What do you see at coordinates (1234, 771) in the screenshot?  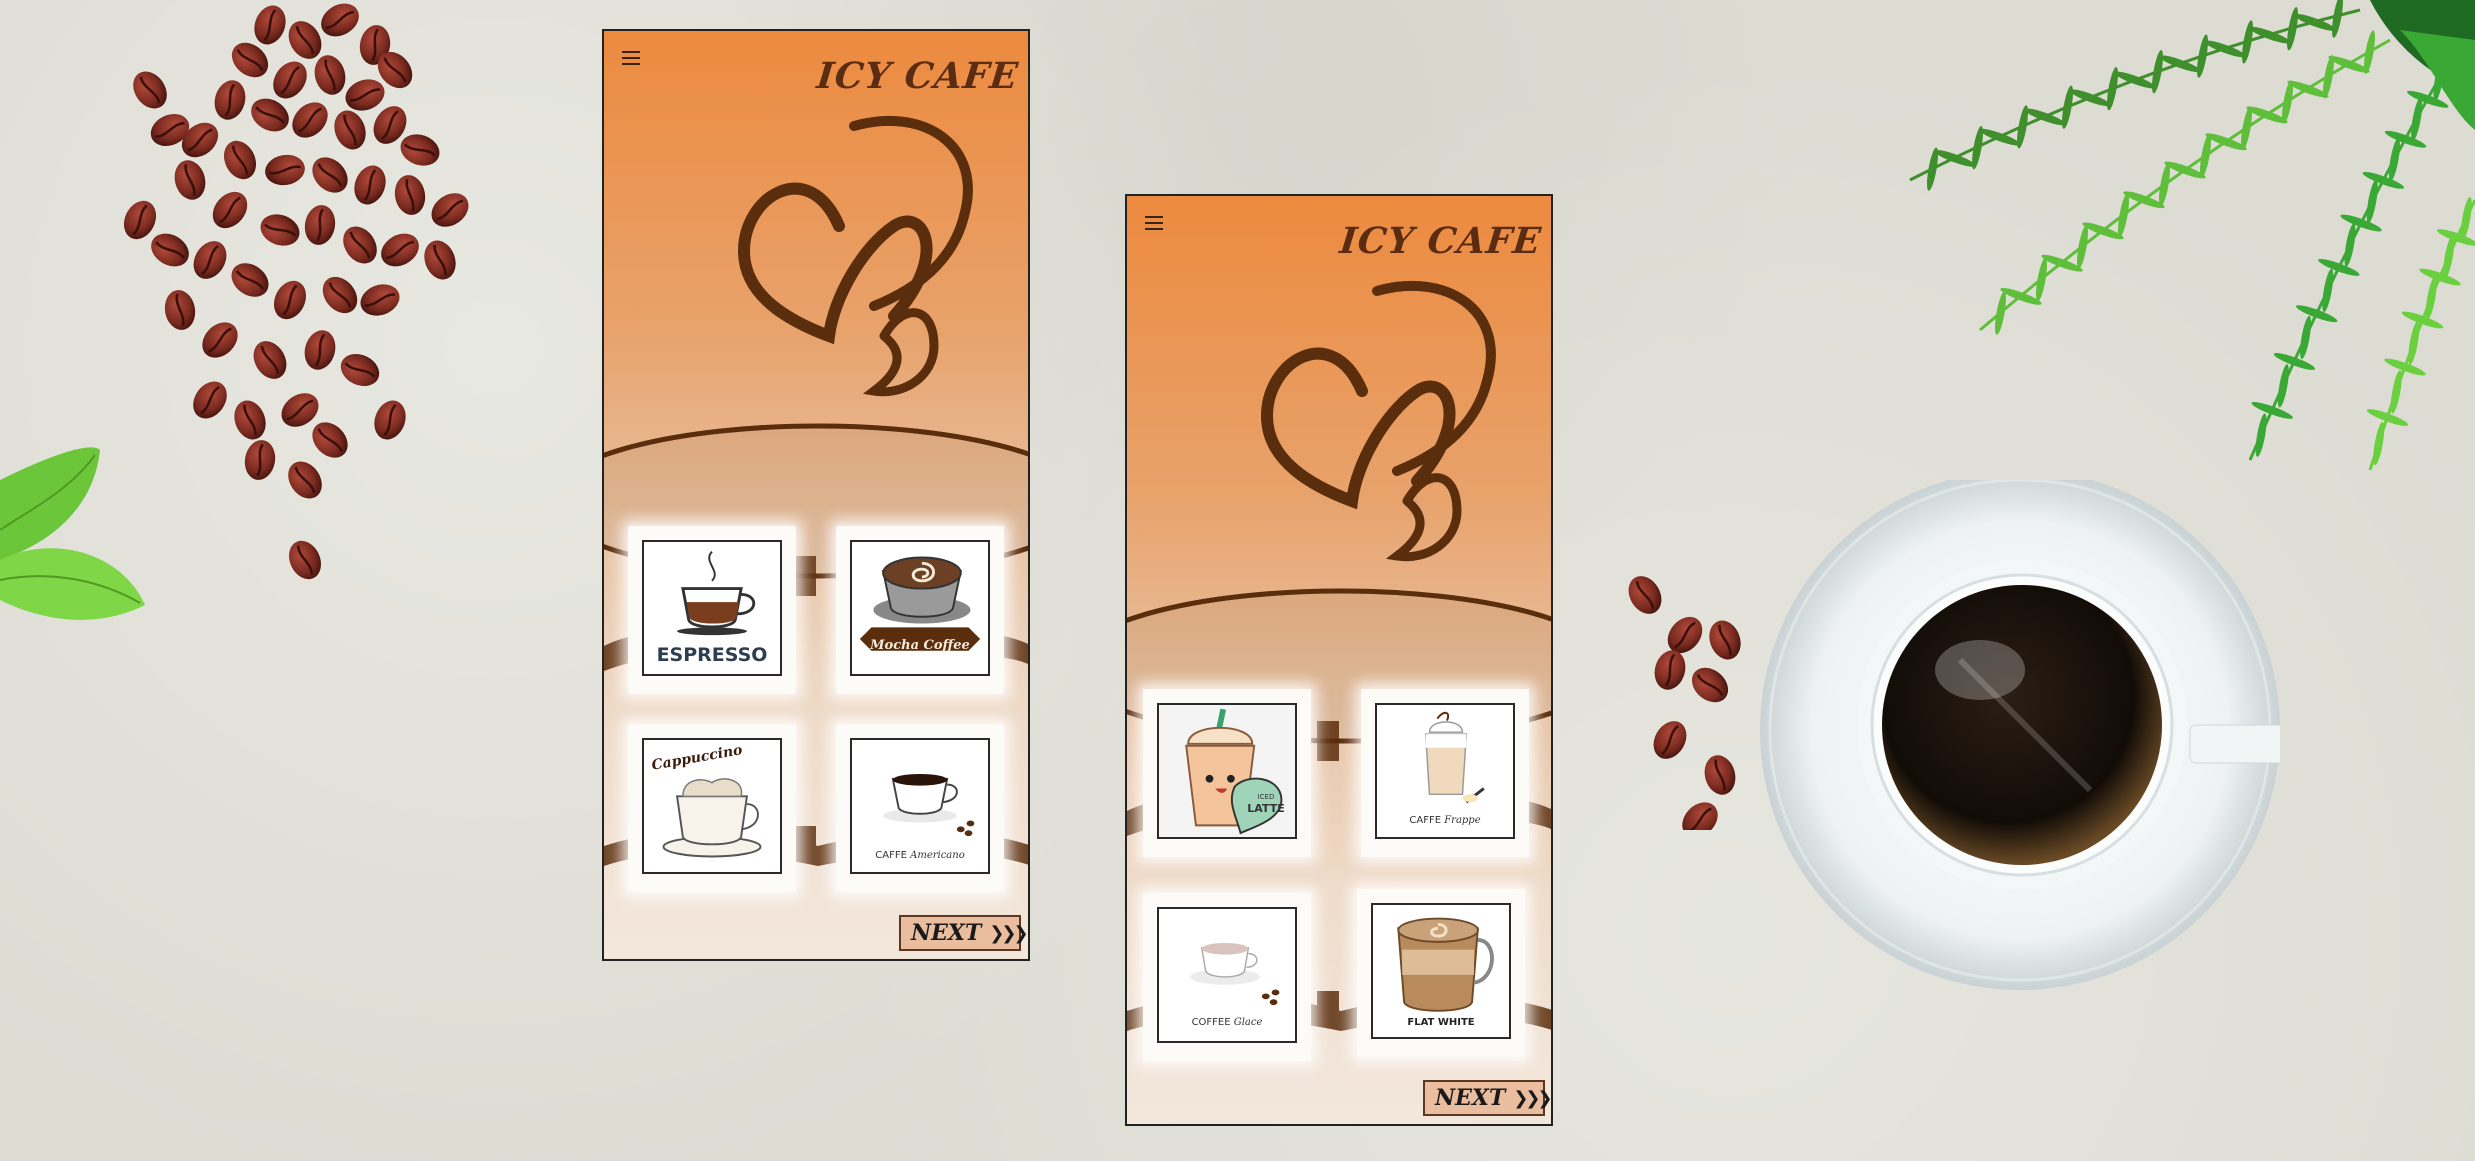 I see `iced-latte-cup-icon` at bounding box center [1234, 771].